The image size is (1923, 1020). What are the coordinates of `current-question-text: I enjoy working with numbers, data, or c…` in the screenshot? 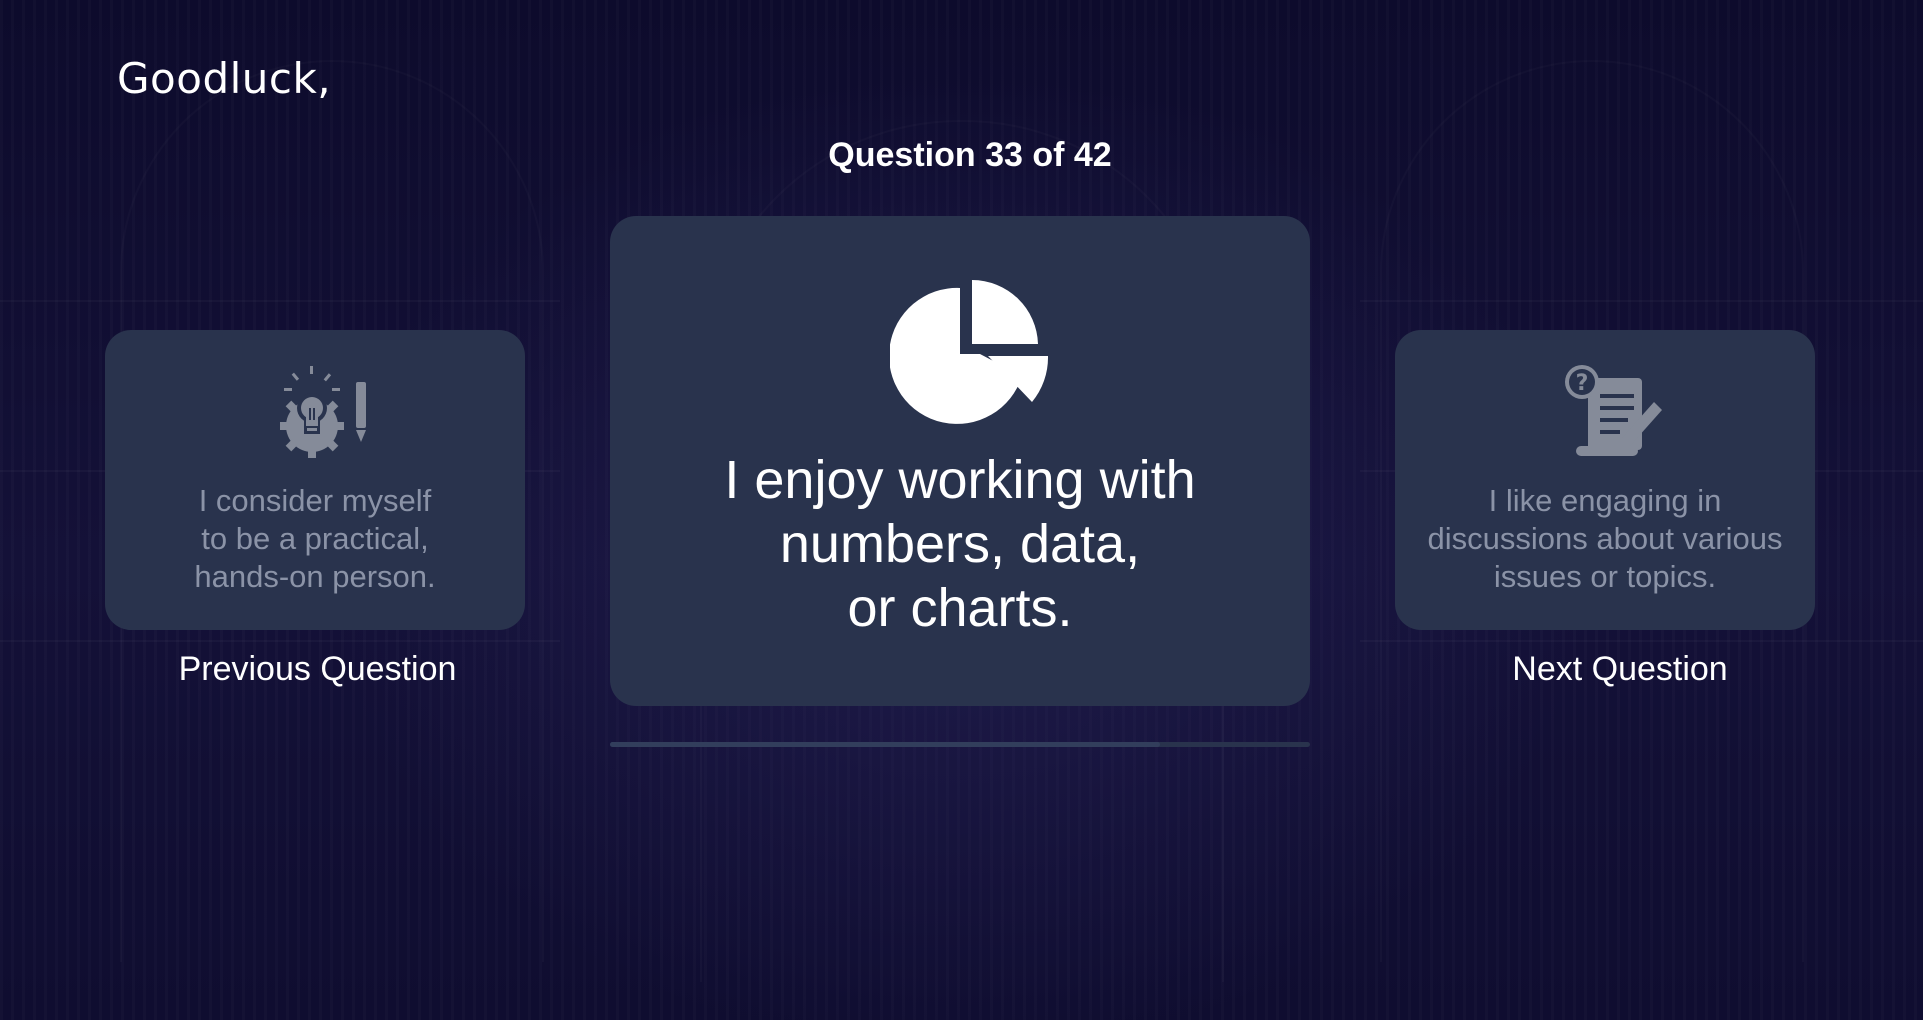 It's located at (960, 544).